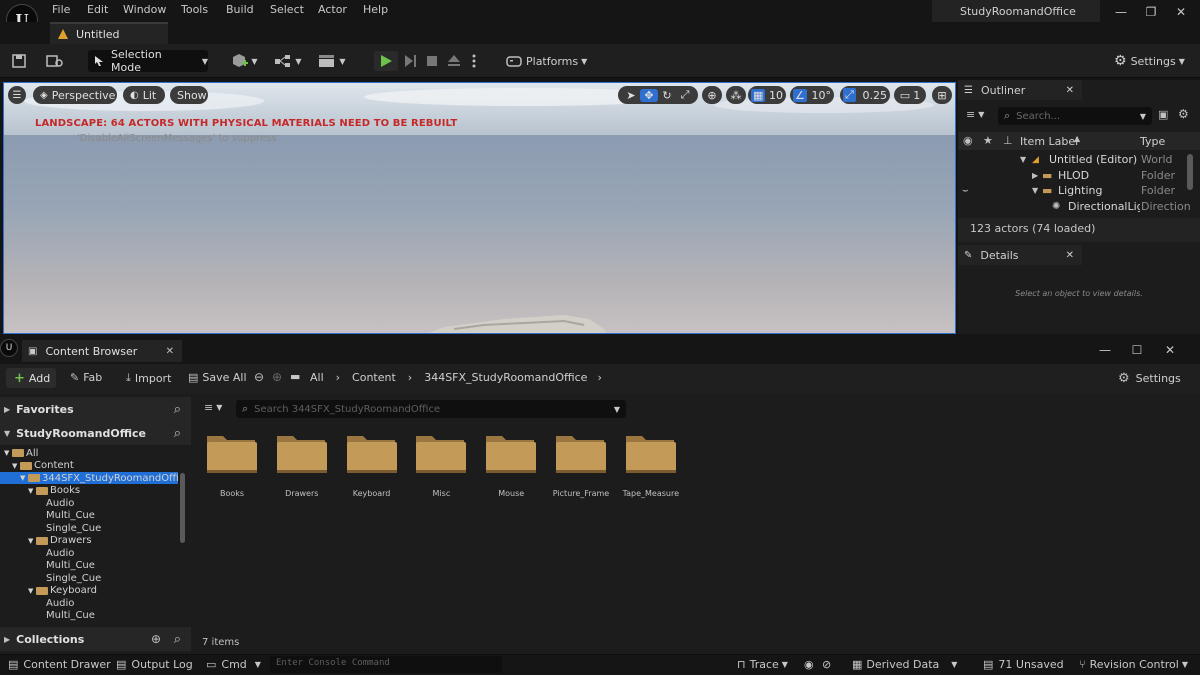  Describe the element at coordinates (1079, 206) in the screenshot. I see `outliner-row: ✺ DirectionalLight Direction` at that location.